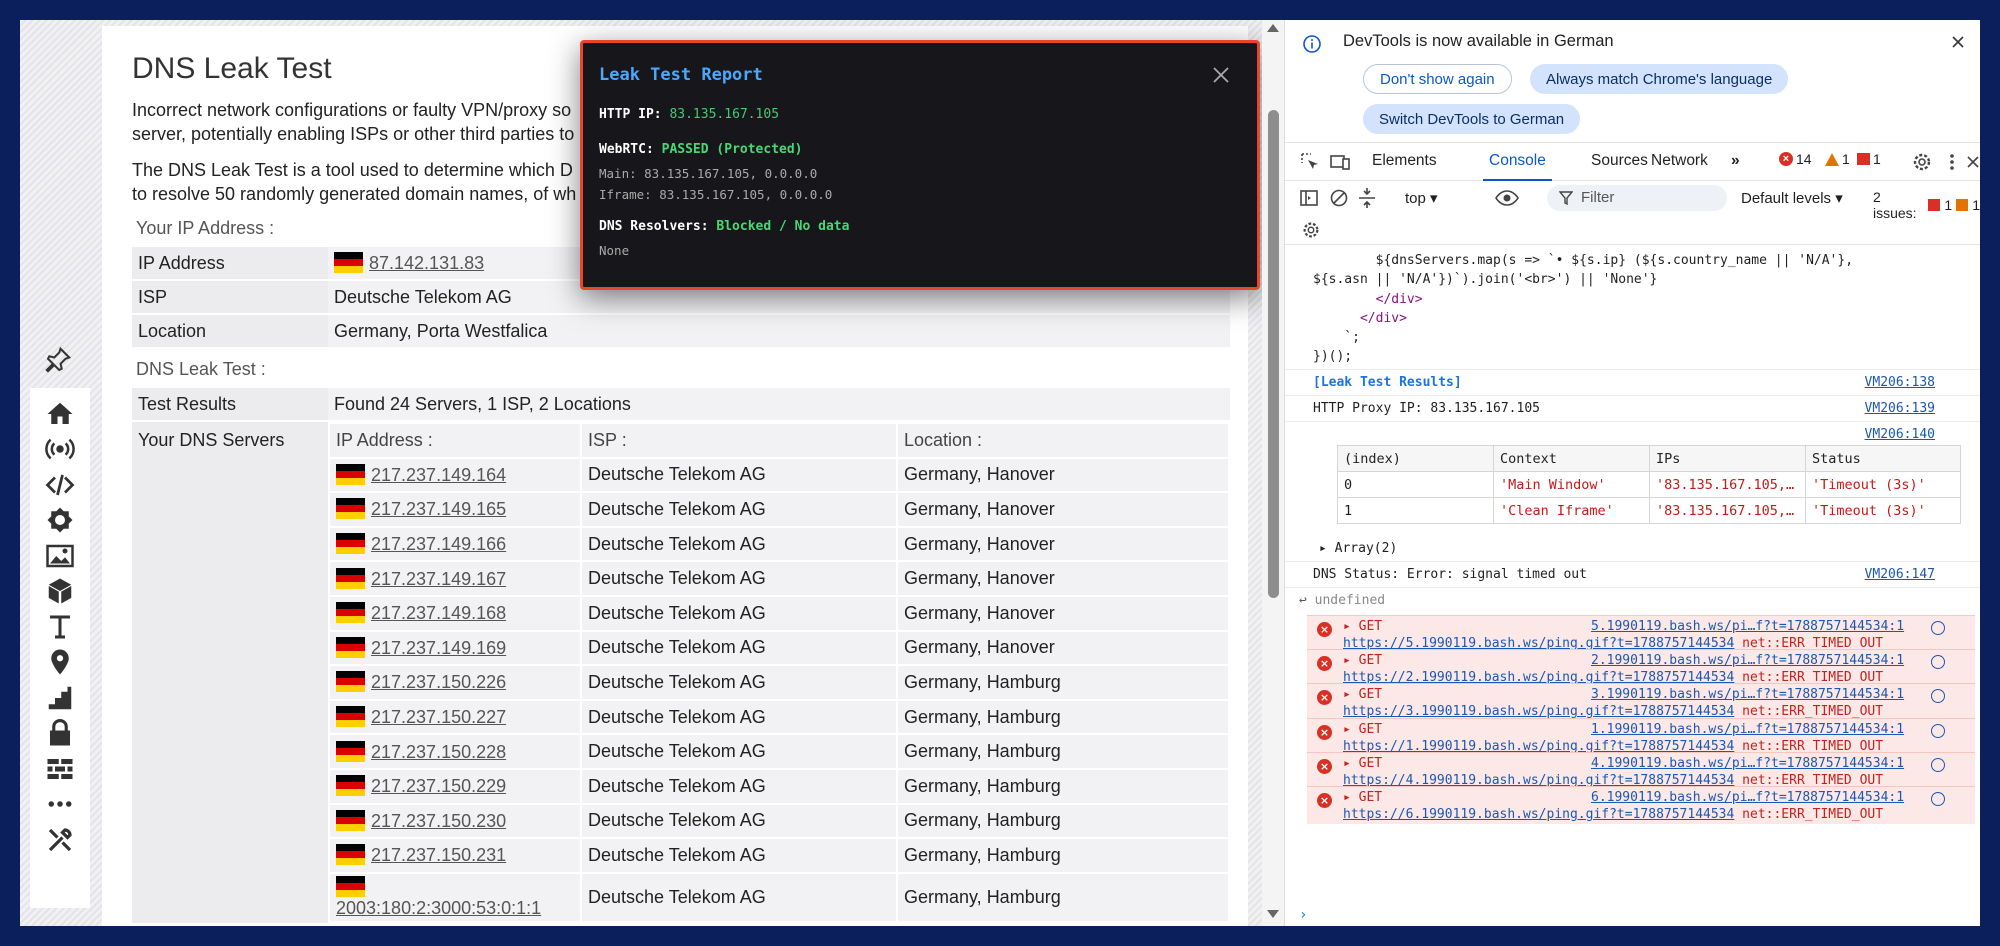  Describe the element at coordinates (438, 579) in the screenshot. I see `dns-ip-link: 217.237.149.167` at that location.